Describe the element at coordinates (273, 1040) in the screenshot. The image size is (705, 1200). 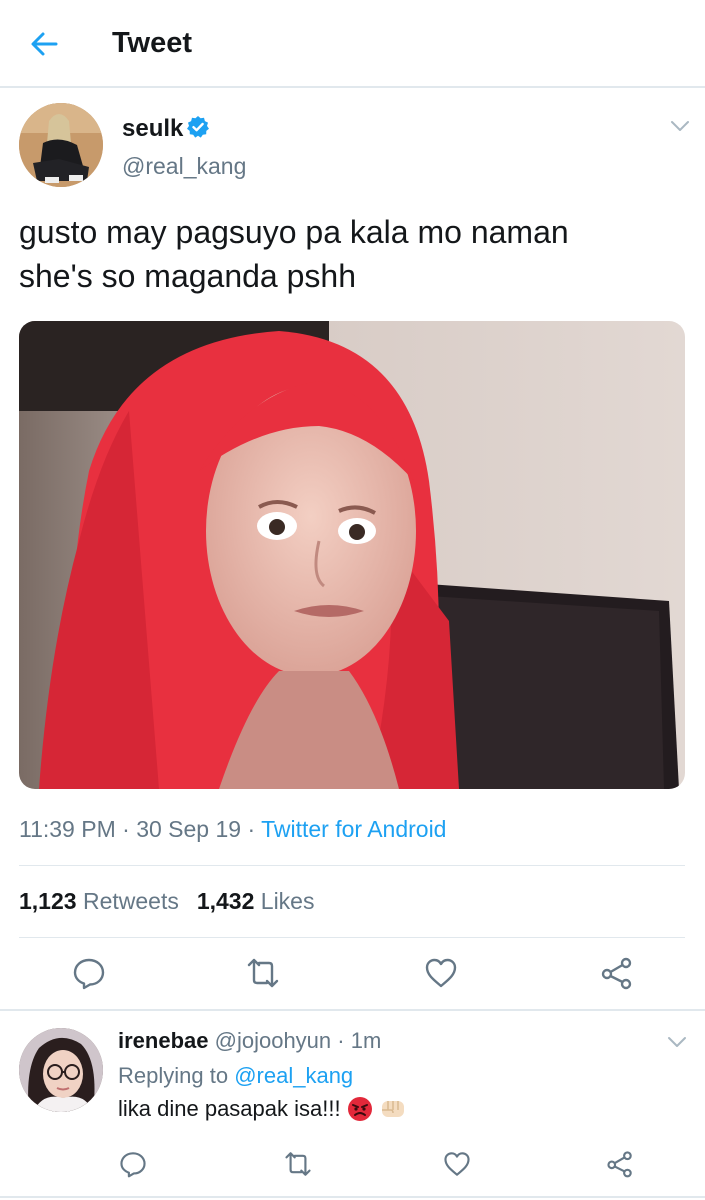
I see `reply-author-handle: @jojoohyun` at that location.